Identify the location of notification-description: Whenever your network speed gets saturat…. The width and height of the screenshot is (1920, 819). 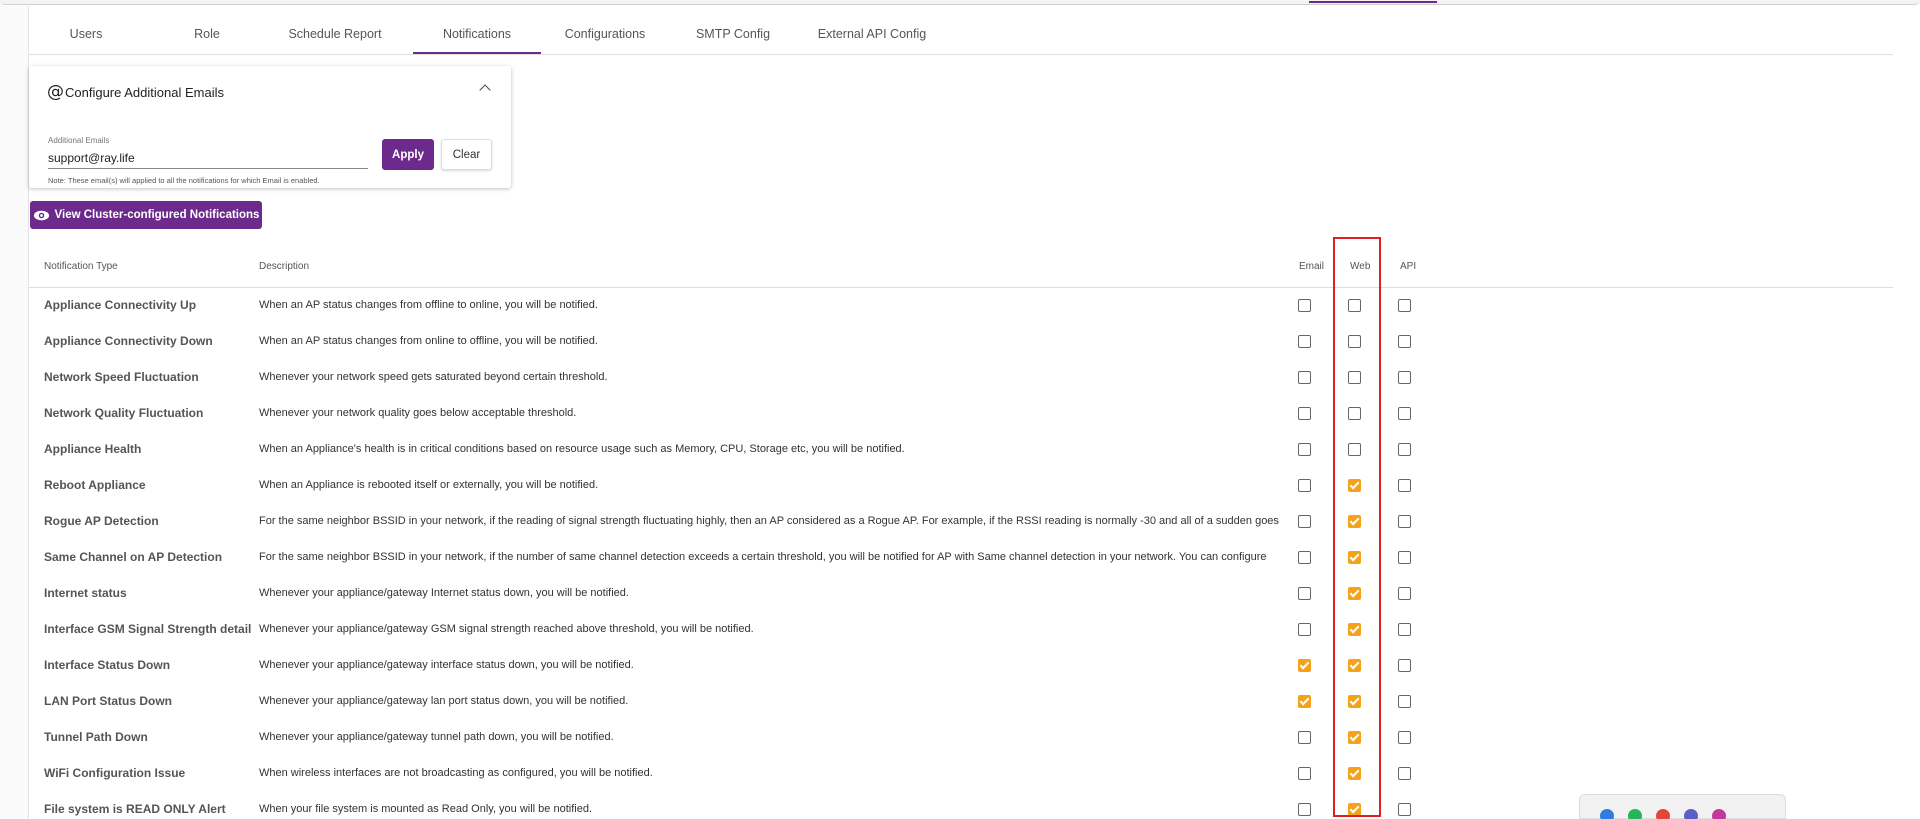
(433, 377).